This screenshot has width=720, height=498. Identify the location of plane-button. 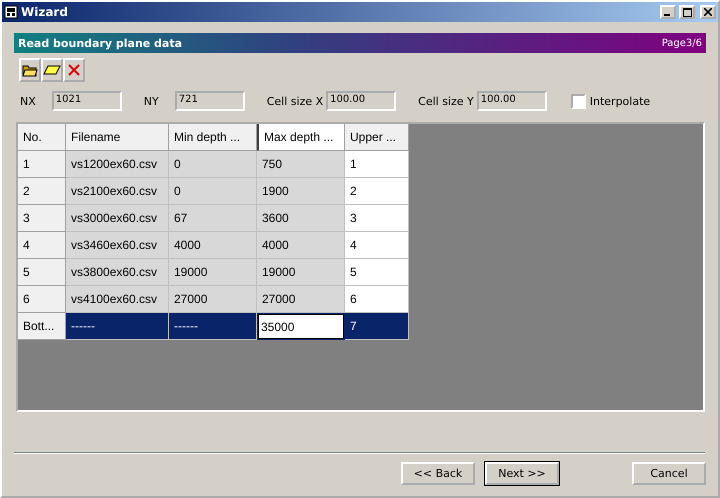
(52, 70).